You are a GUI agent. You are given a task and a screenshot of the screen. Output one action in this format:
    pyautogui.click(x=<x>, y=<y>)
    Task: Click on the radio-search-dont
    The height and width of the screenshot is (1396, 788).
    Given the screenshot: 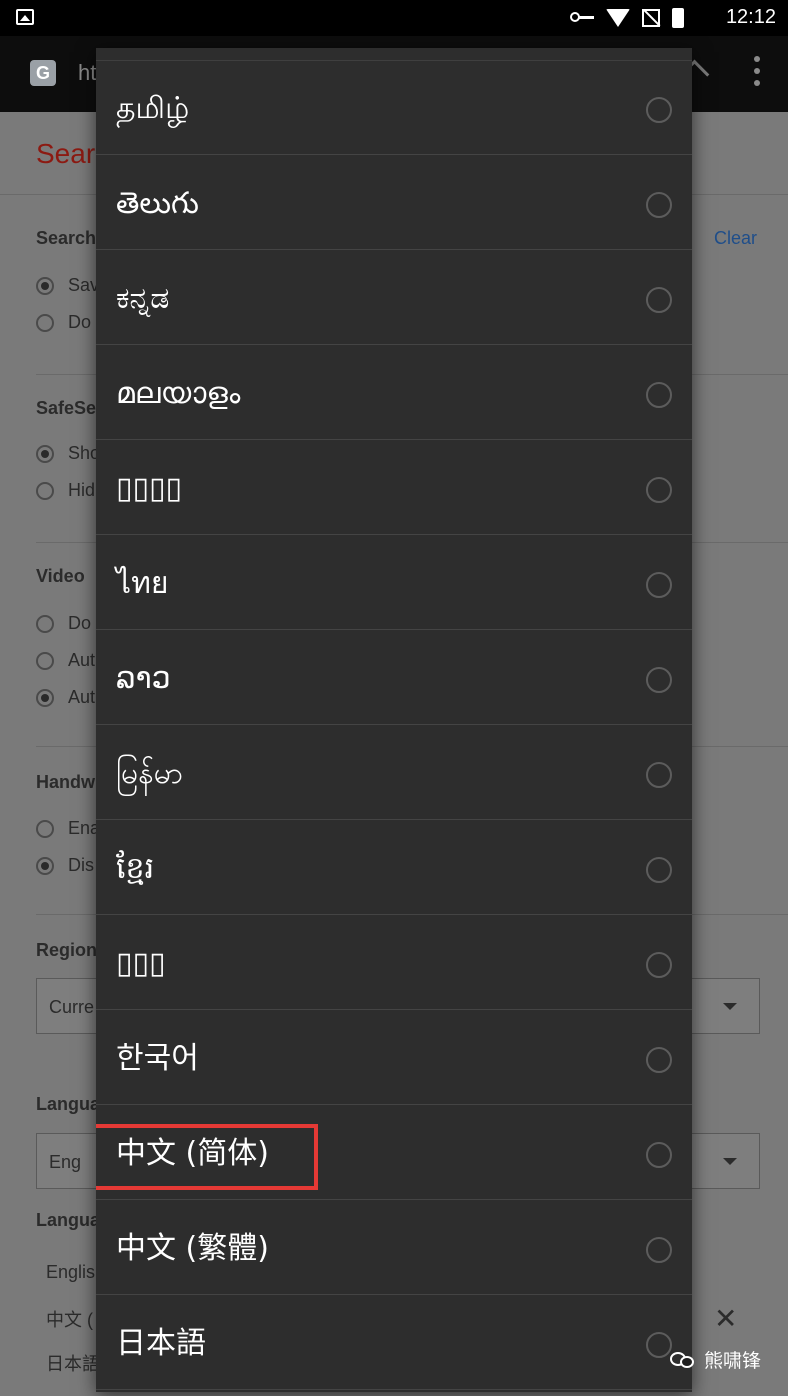 What is the action you would take?
    pyautogui.click(x=45, y=323)
    